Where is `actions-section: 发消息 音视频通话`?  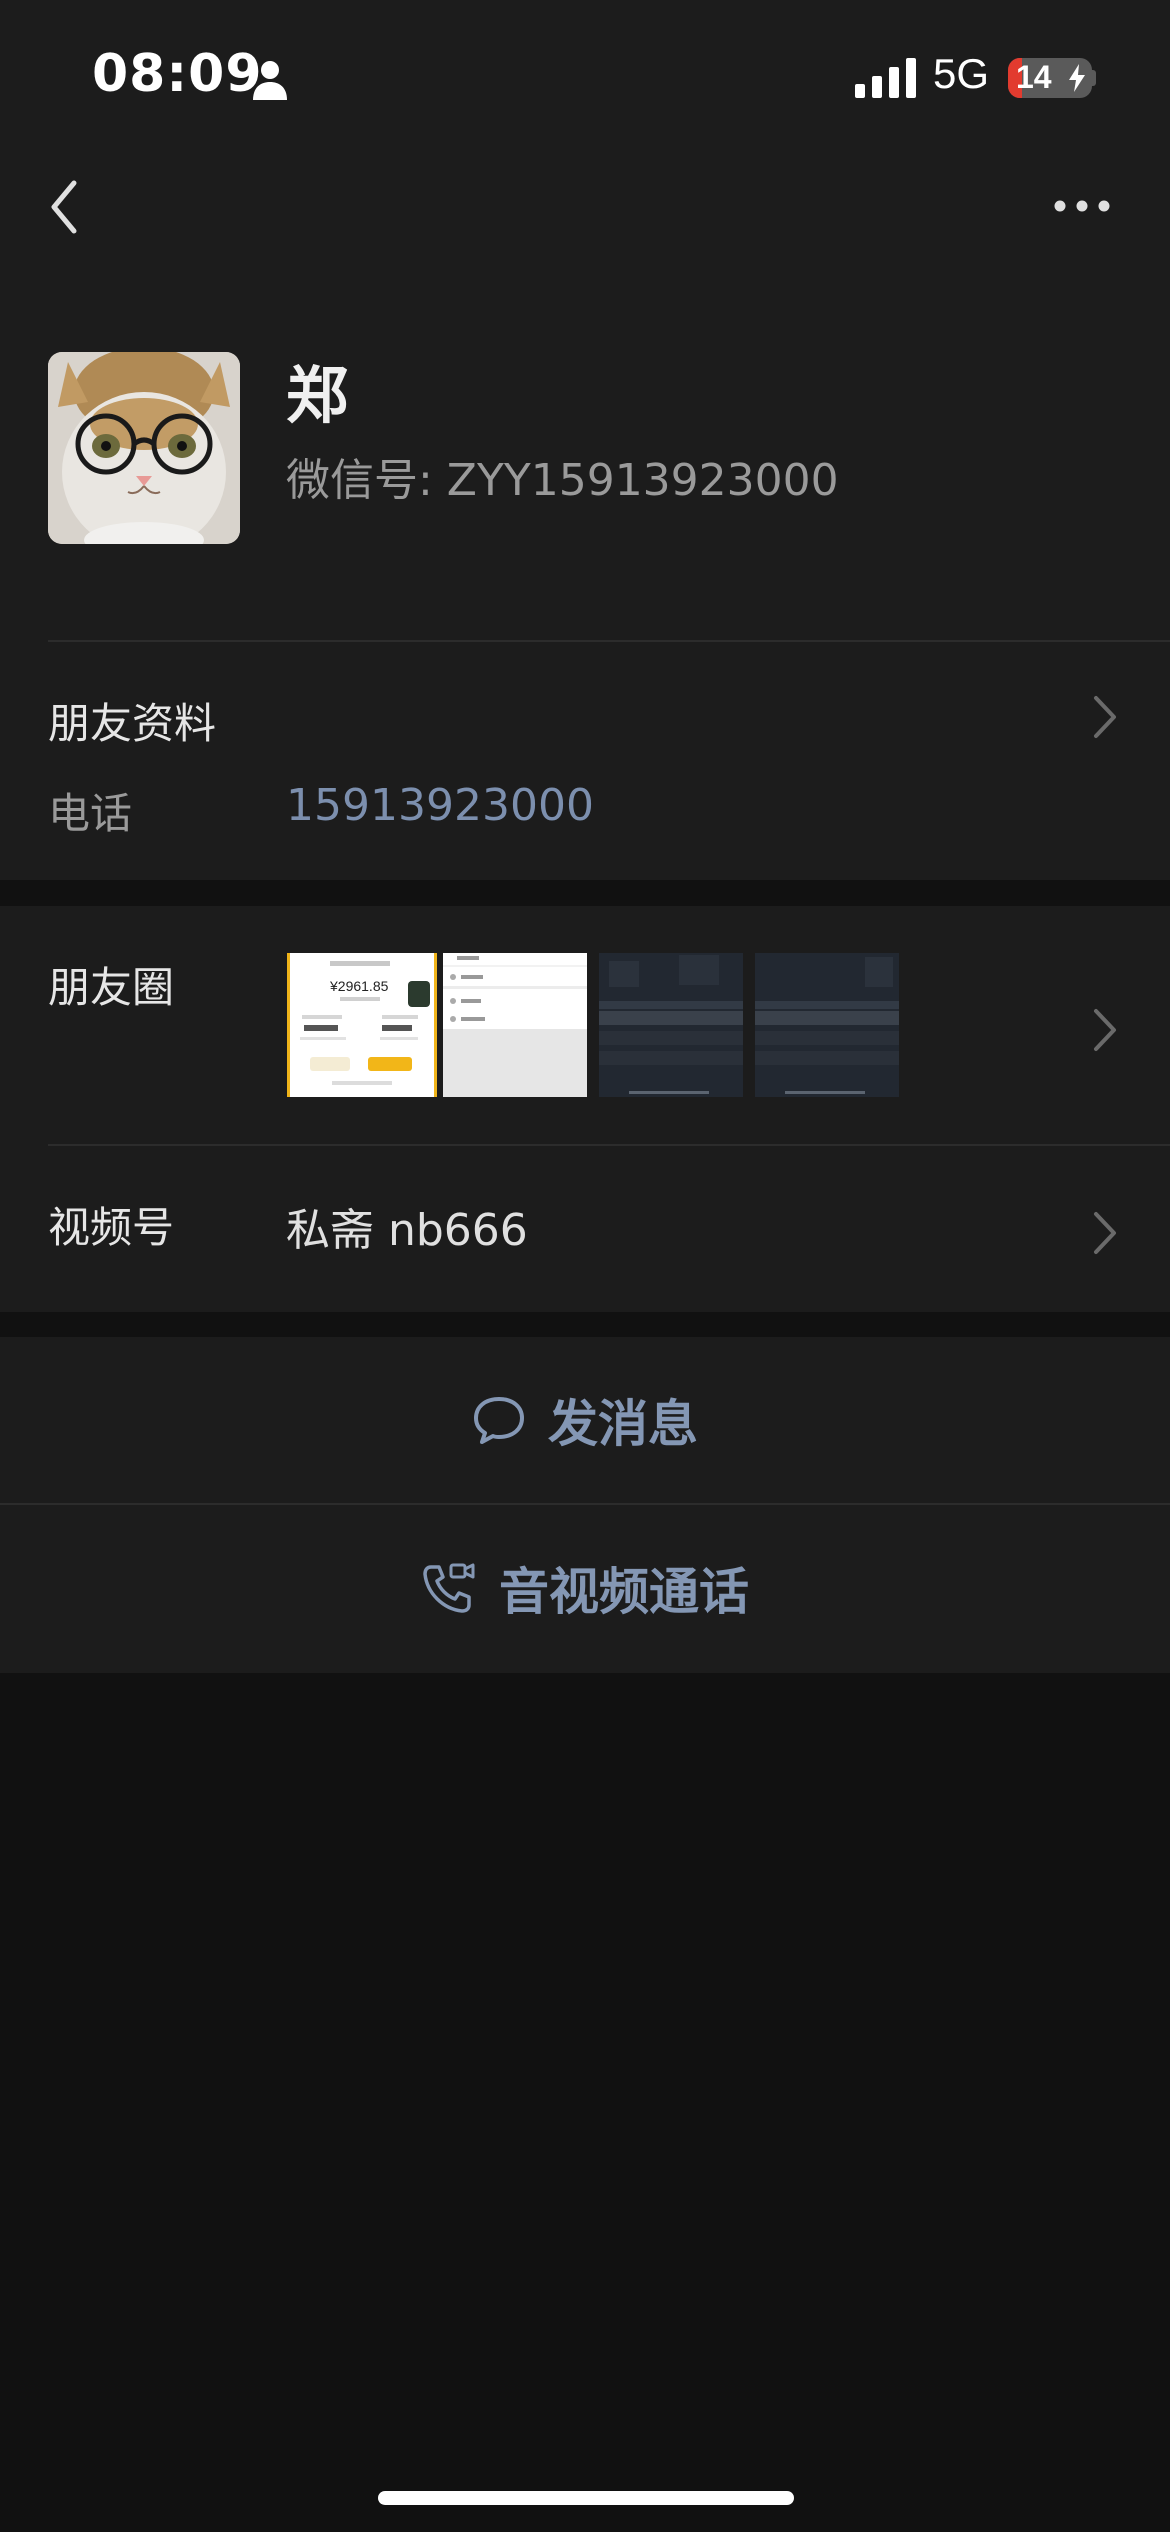
actions-section: 发消息 音视频通话 is located at coordinates (585, 1505).